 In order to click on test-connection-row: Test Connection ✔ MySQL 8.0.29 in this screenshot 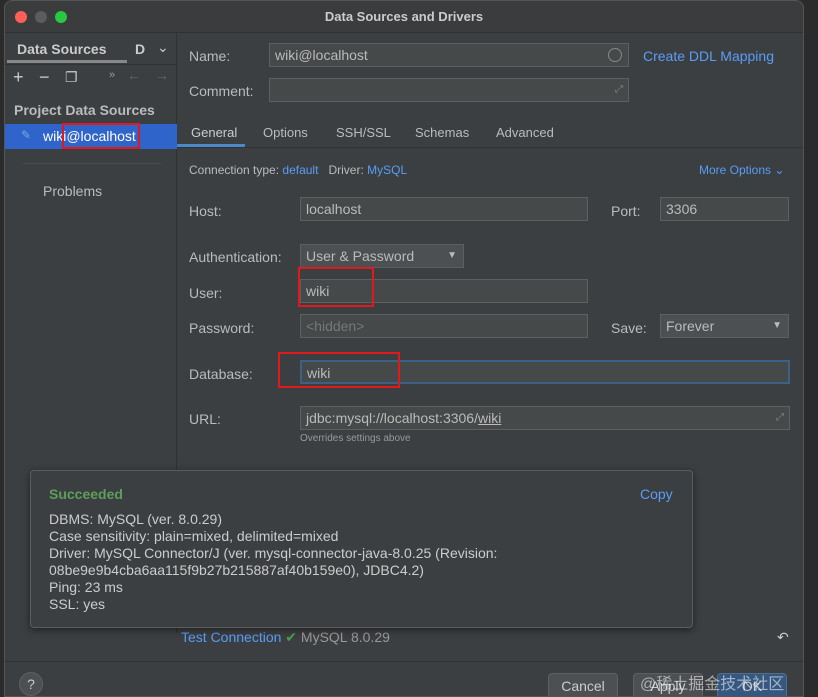, I will do `click(285, 637)`.